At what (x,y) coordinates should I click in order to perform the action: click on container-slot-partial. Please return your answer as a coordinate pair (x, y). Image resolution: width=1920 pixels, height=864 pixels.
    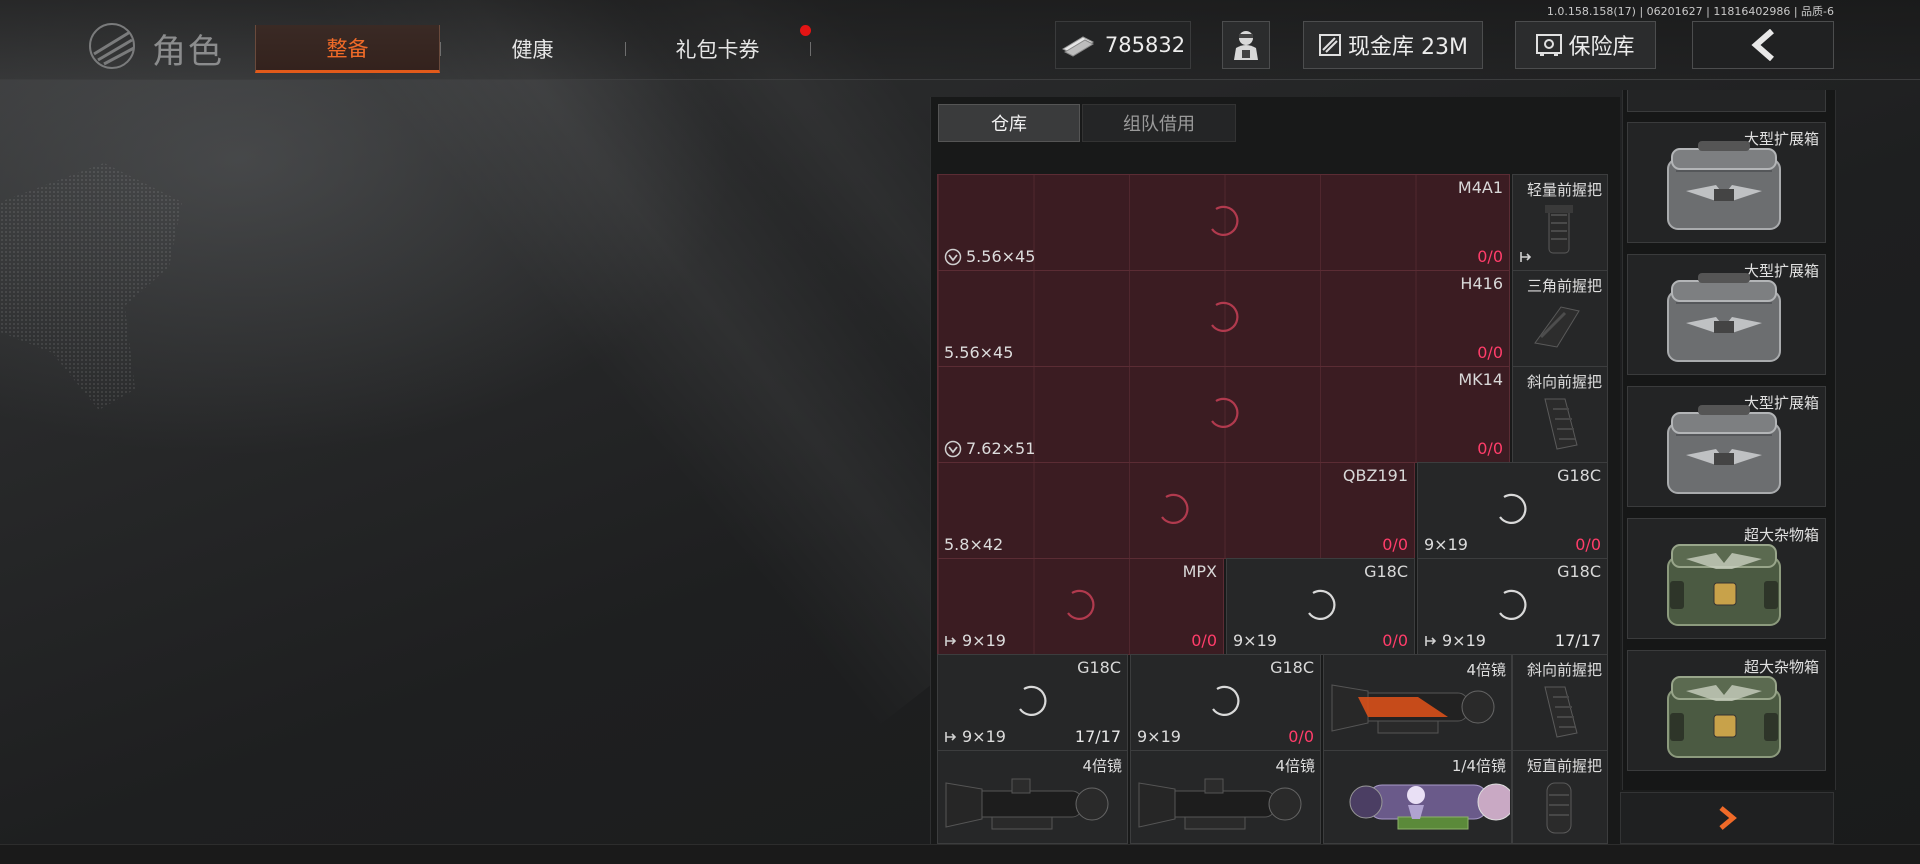
    Looking at the image, I should click on (1726, 101).